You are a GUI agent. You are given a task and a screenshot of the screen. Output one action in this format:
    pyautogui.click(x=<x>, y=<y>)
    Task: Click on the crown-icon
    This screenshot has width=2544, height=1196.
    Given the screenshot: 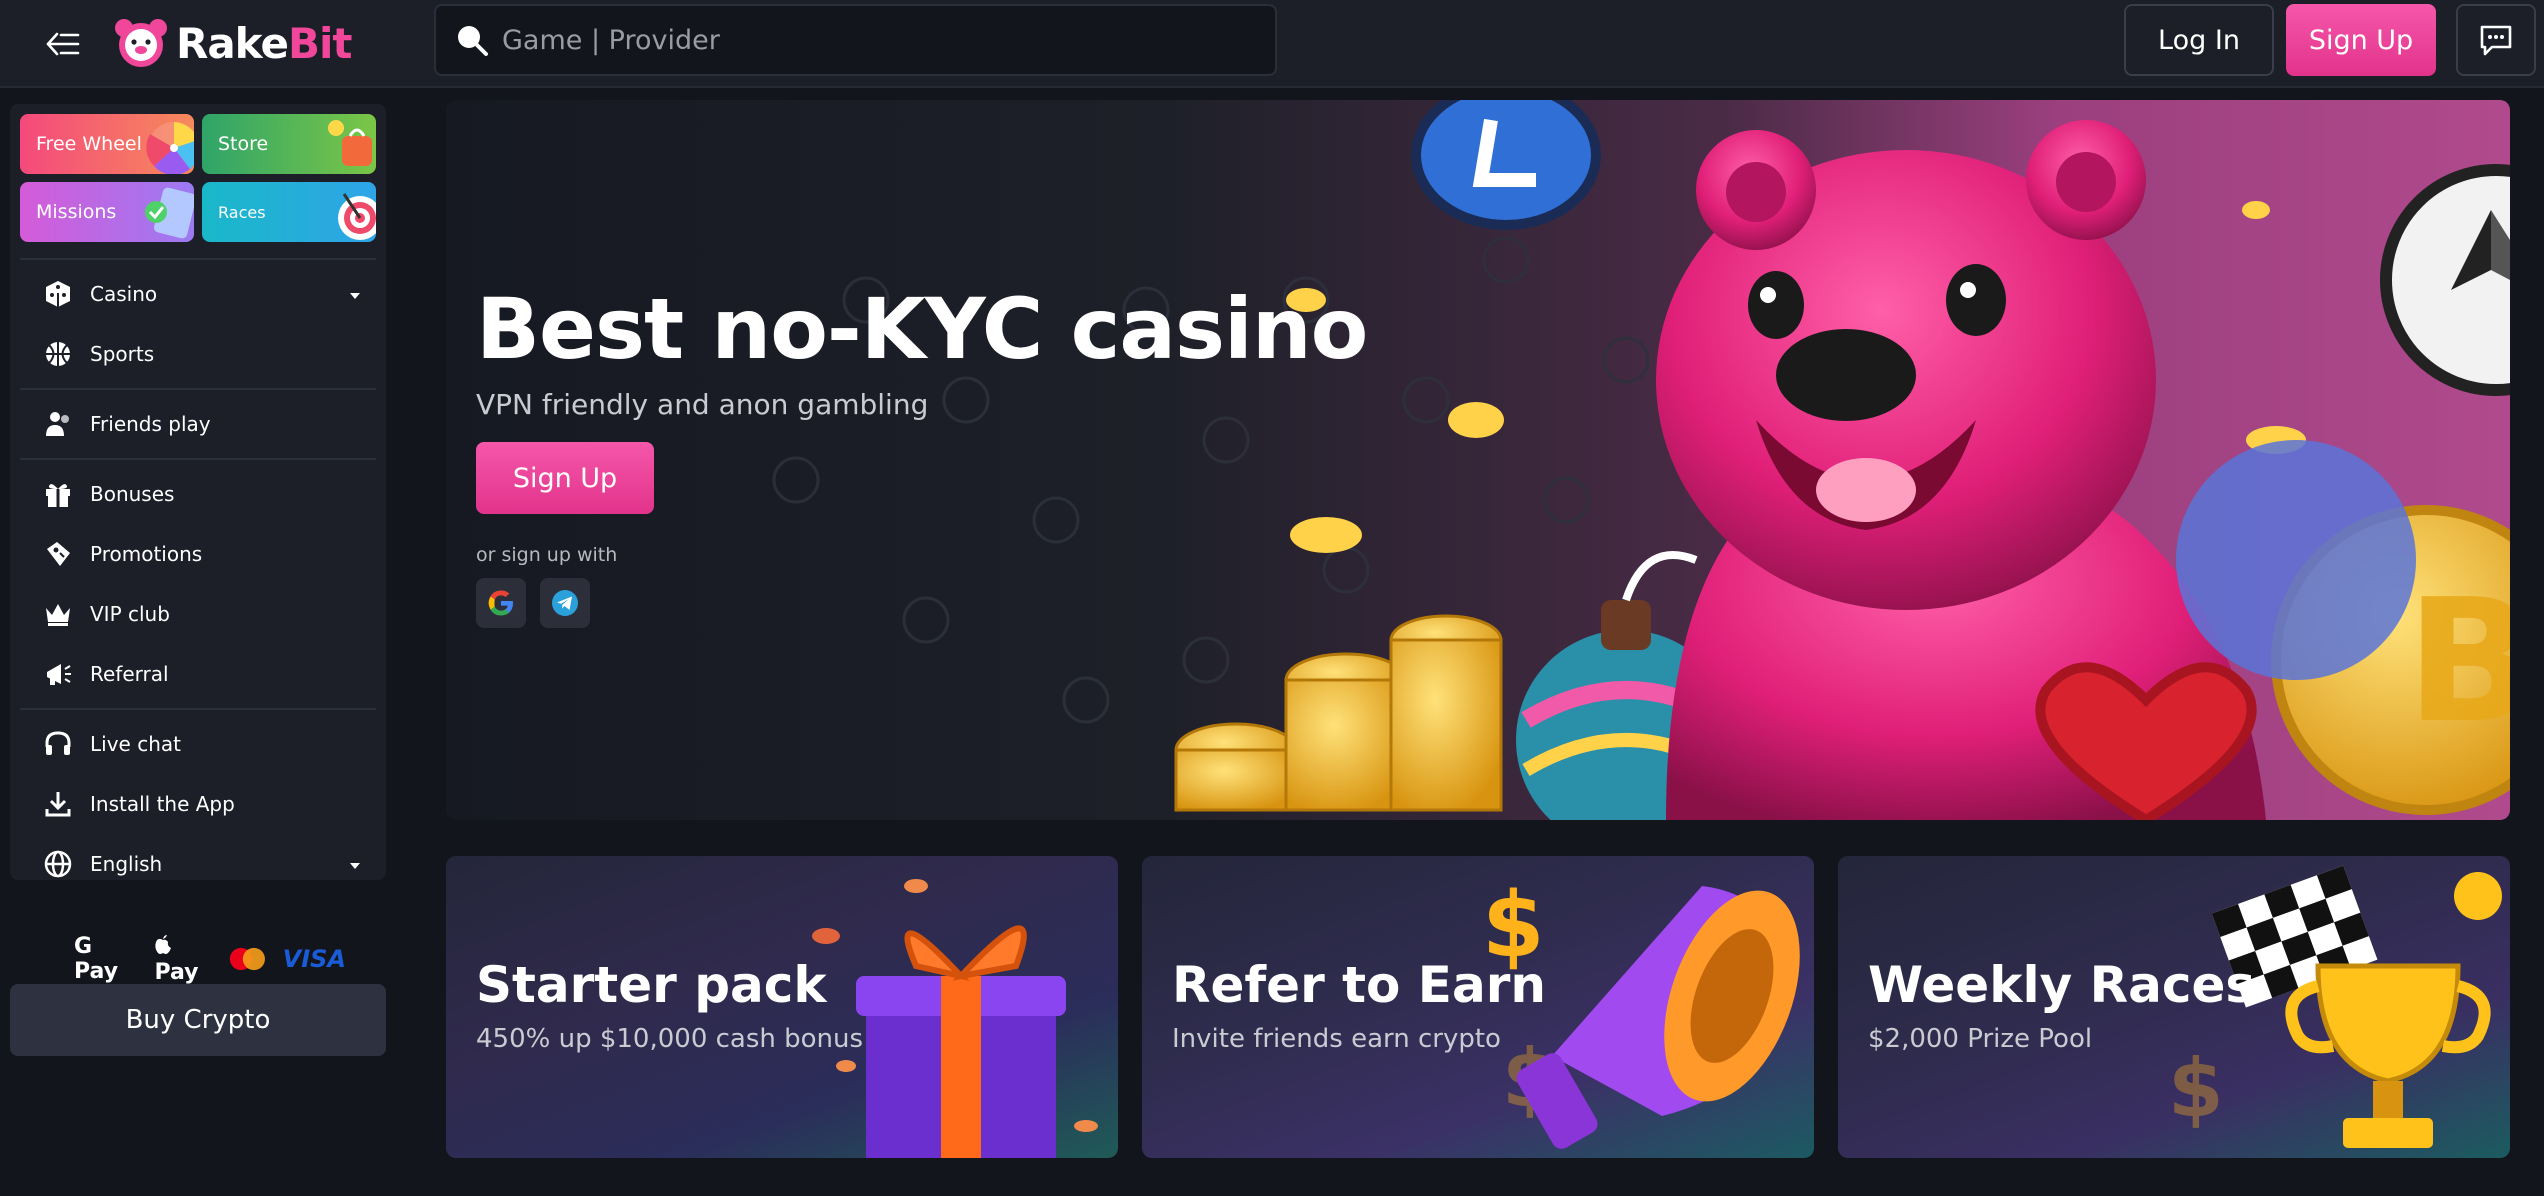 What is the action you would take?
    pyautogui.click(x=58, y=614)
    